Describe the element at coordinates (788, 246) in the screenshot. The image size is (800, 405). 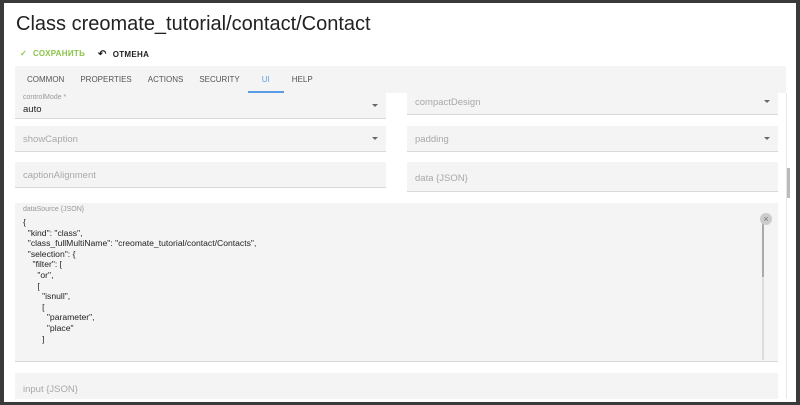
I see `form-scrollbar` at that location.